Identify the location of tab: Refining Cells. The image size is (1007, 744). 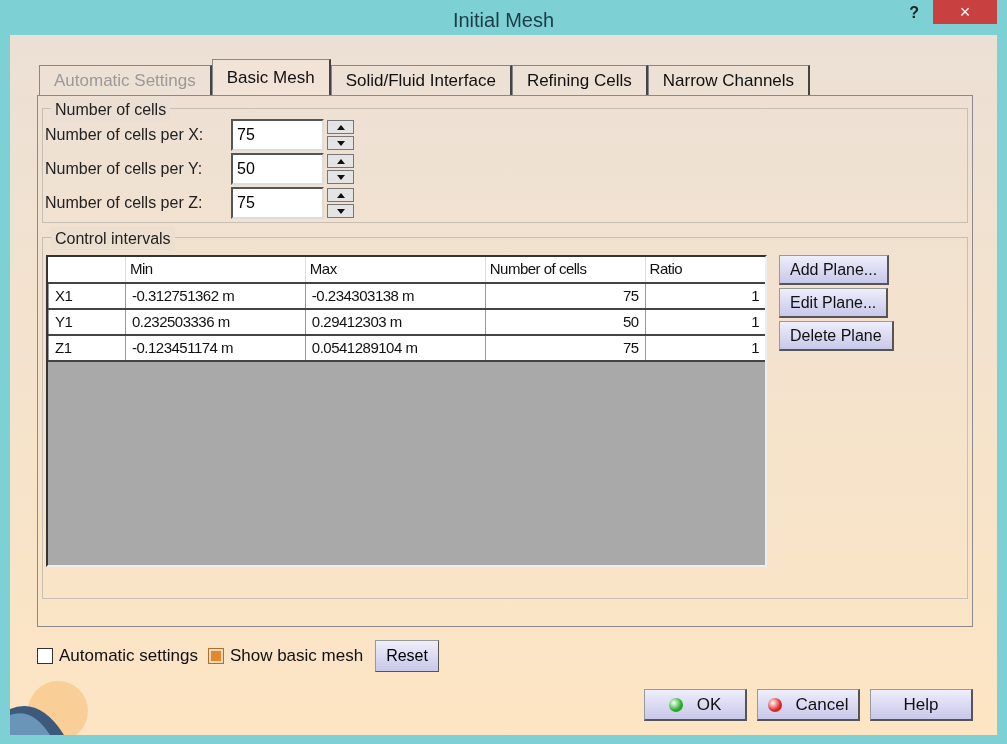
(579, 80).